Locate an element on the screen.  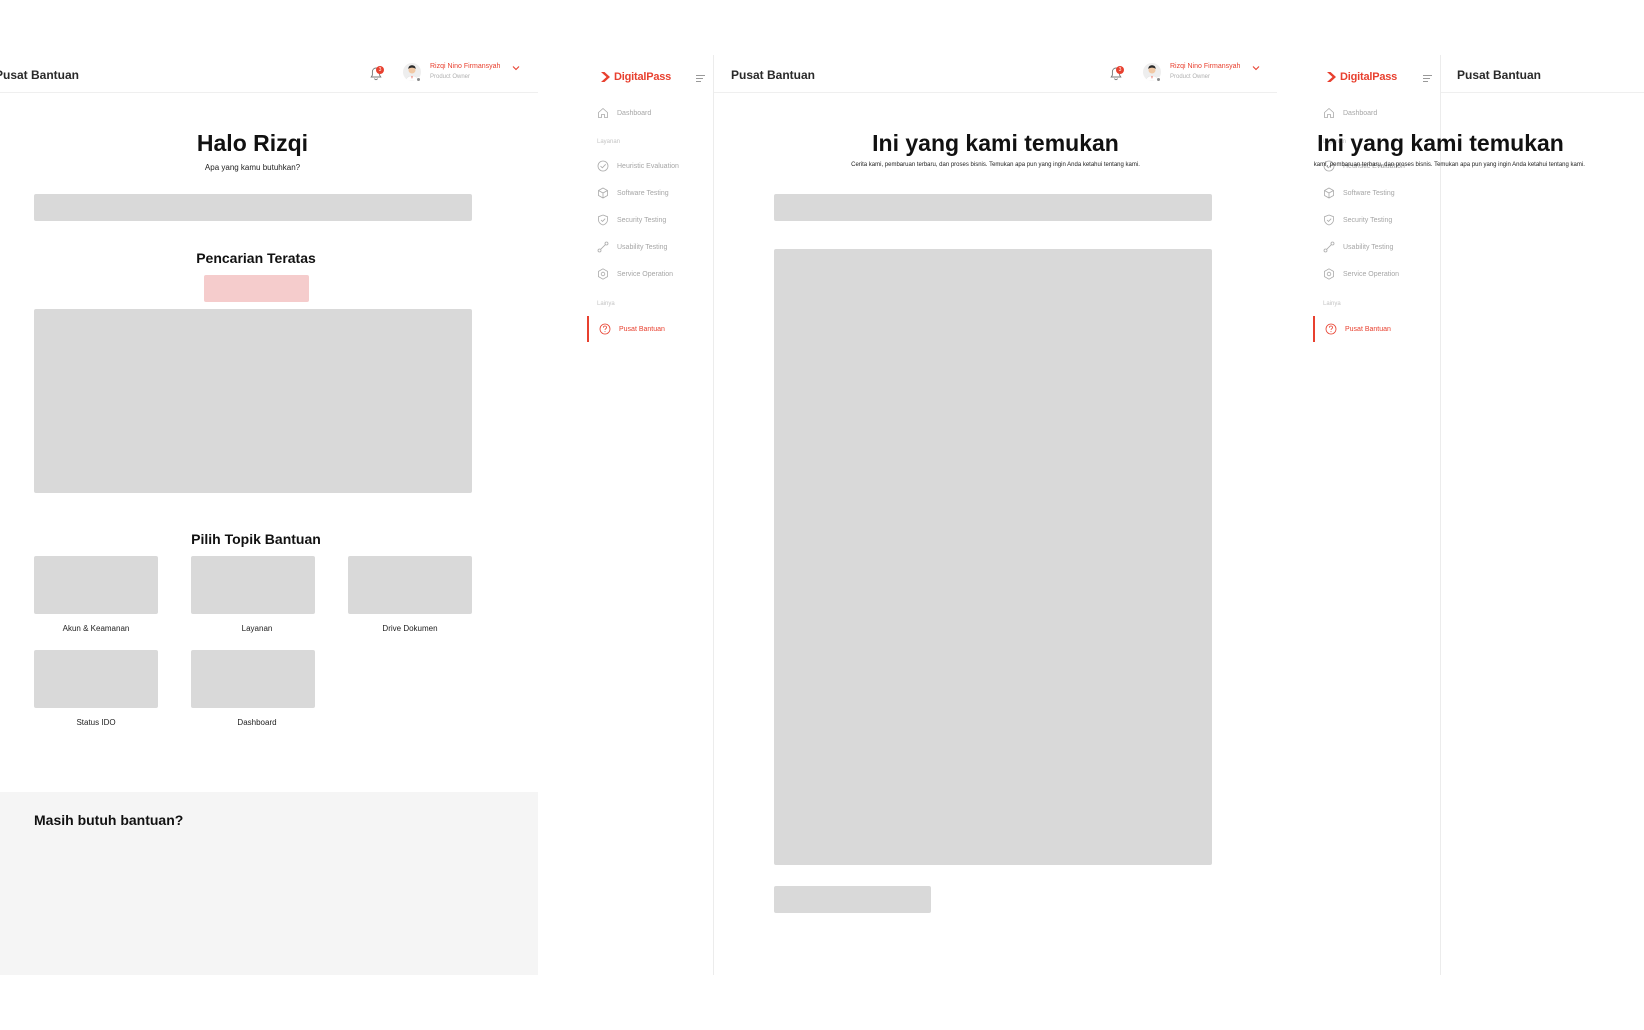
sidebar-item-label: Heuristic Evaluation is located at coordinates (648, 166).